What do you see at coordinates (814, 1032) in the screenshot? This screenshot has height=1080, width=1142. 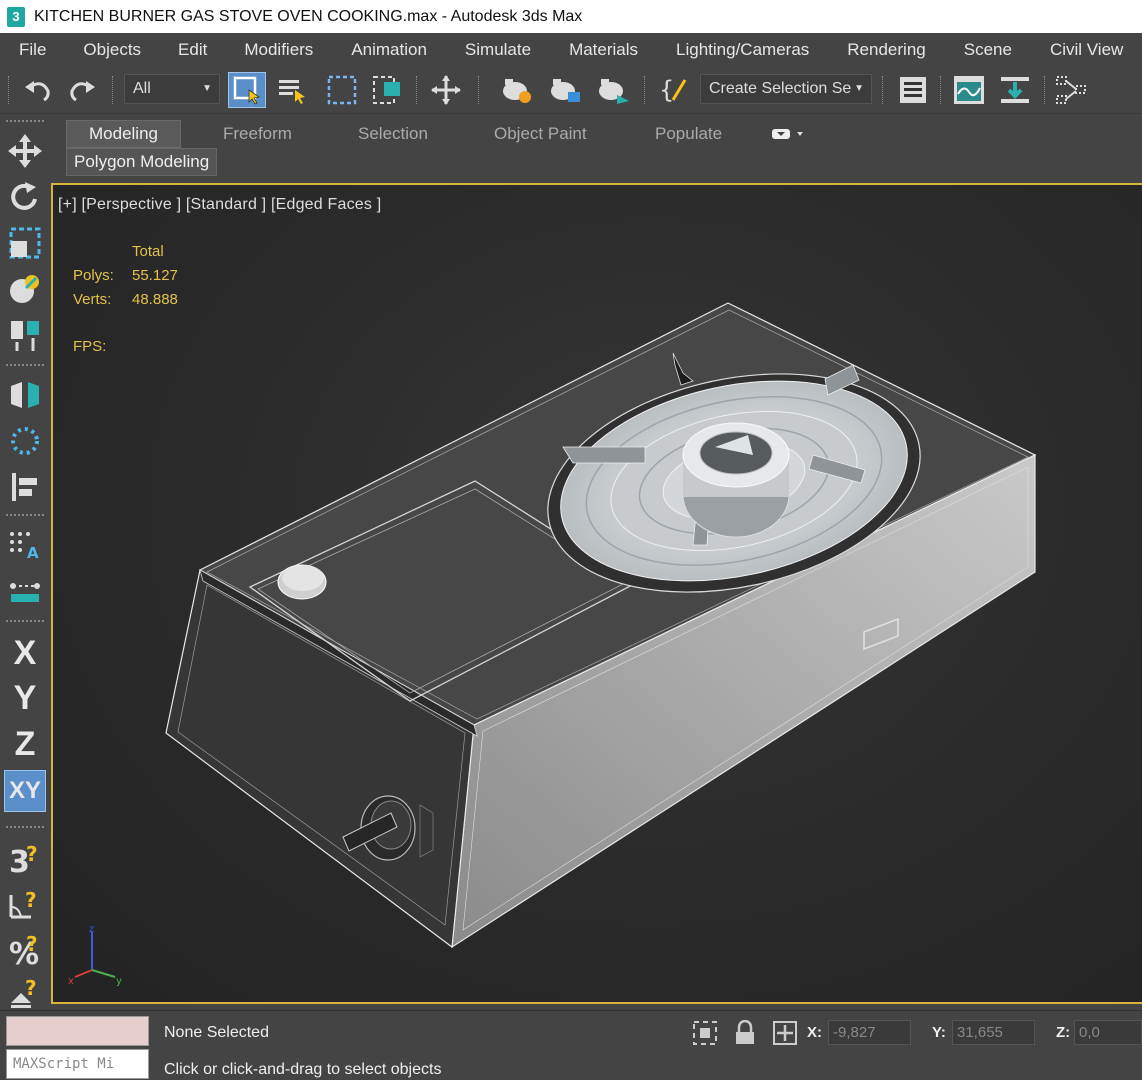 I see `x-coordinate-label: X:` at bounding box center [814, 1032].